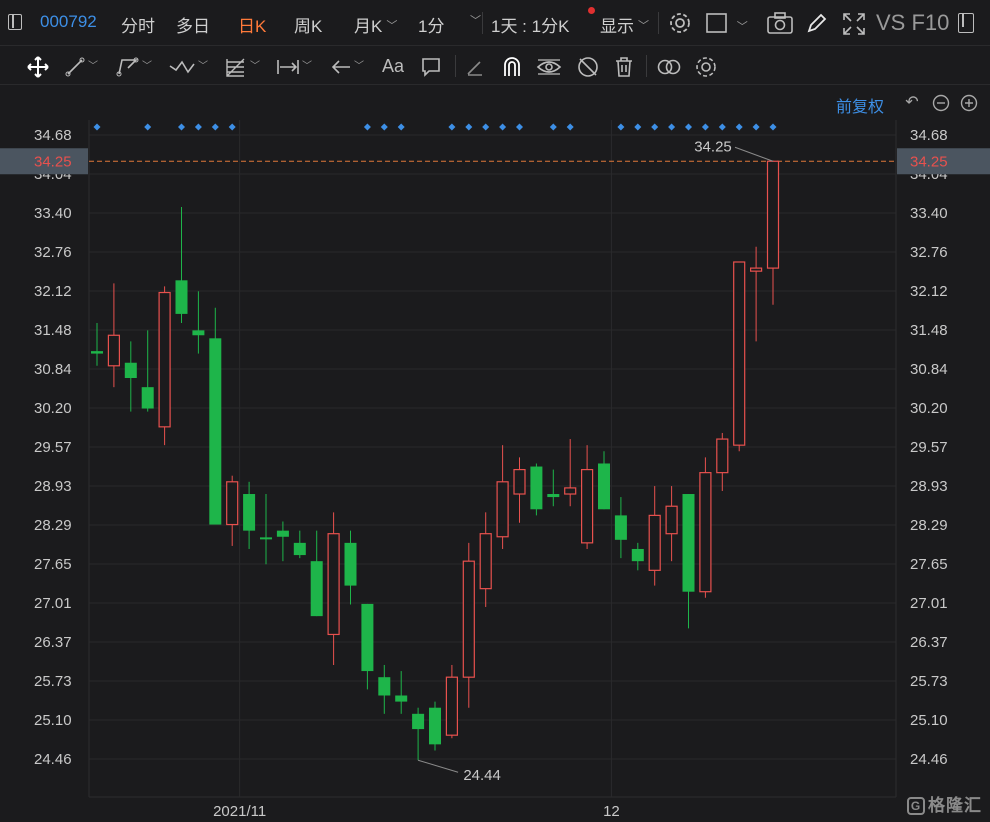 Image resolution: width=990 pixels, height=822 pixels. What do you see at coordinates (929, 564) in the screenshot?
I see `y-tick-label-right: 27.65` at bounding box center [929, 564].